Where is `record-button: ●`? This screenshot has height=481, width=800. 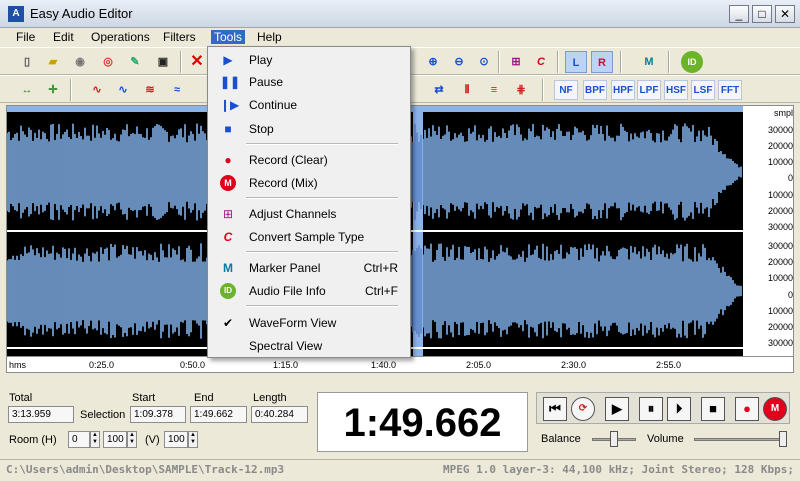
record-button: ● is located at coordinates (747, 409).